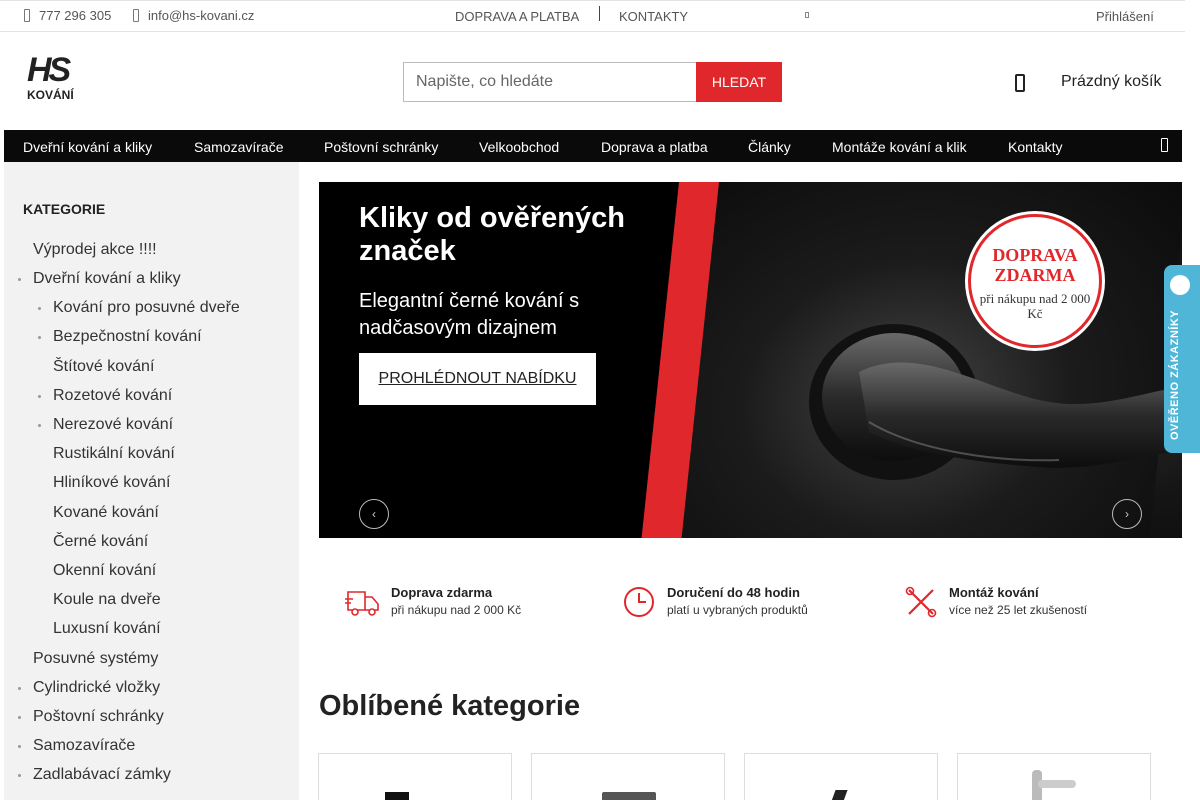  I want to click on search-button: HLEDAT, so click(739, 82).